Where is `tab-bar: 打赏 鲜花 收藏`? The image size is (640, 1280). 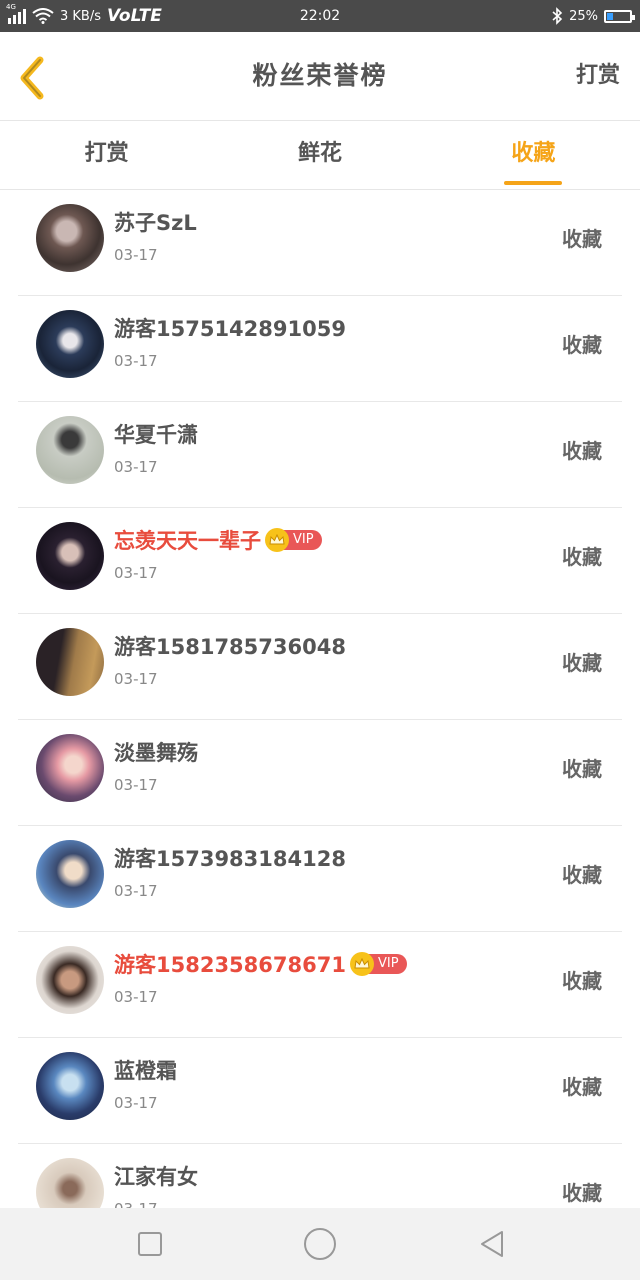 tab-bar: 打赏 鲜花 收藏 is located at coordinates (320, 155).